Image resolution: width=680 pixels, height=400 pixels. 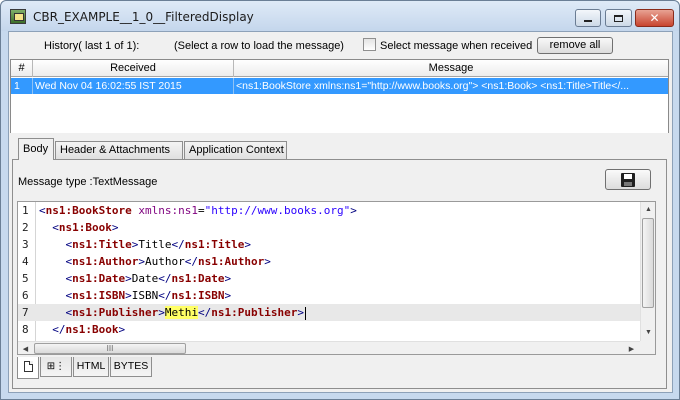 I want to click on editor-line: 5 <ns1:Date>Date</ns1:Date>, so click(x=329, y=278).